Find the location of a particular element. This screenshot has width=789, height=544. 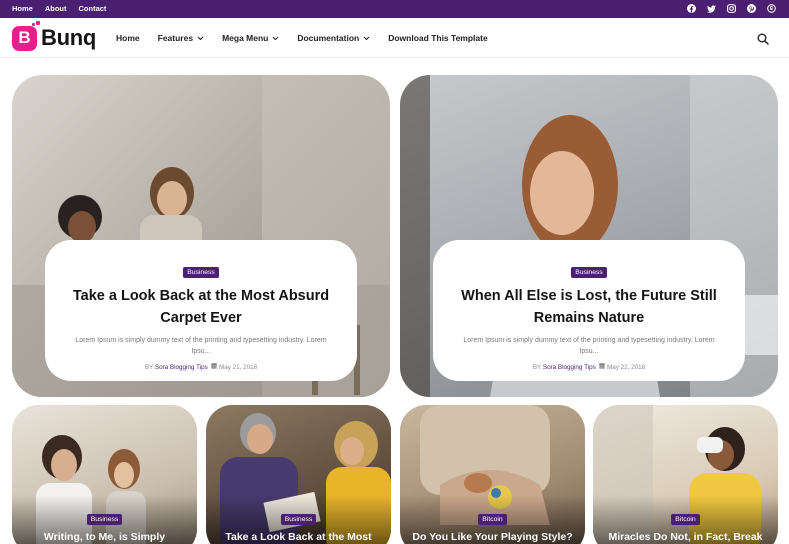

nav-item-documentation: Documentation is located at coordinates (333, 38).